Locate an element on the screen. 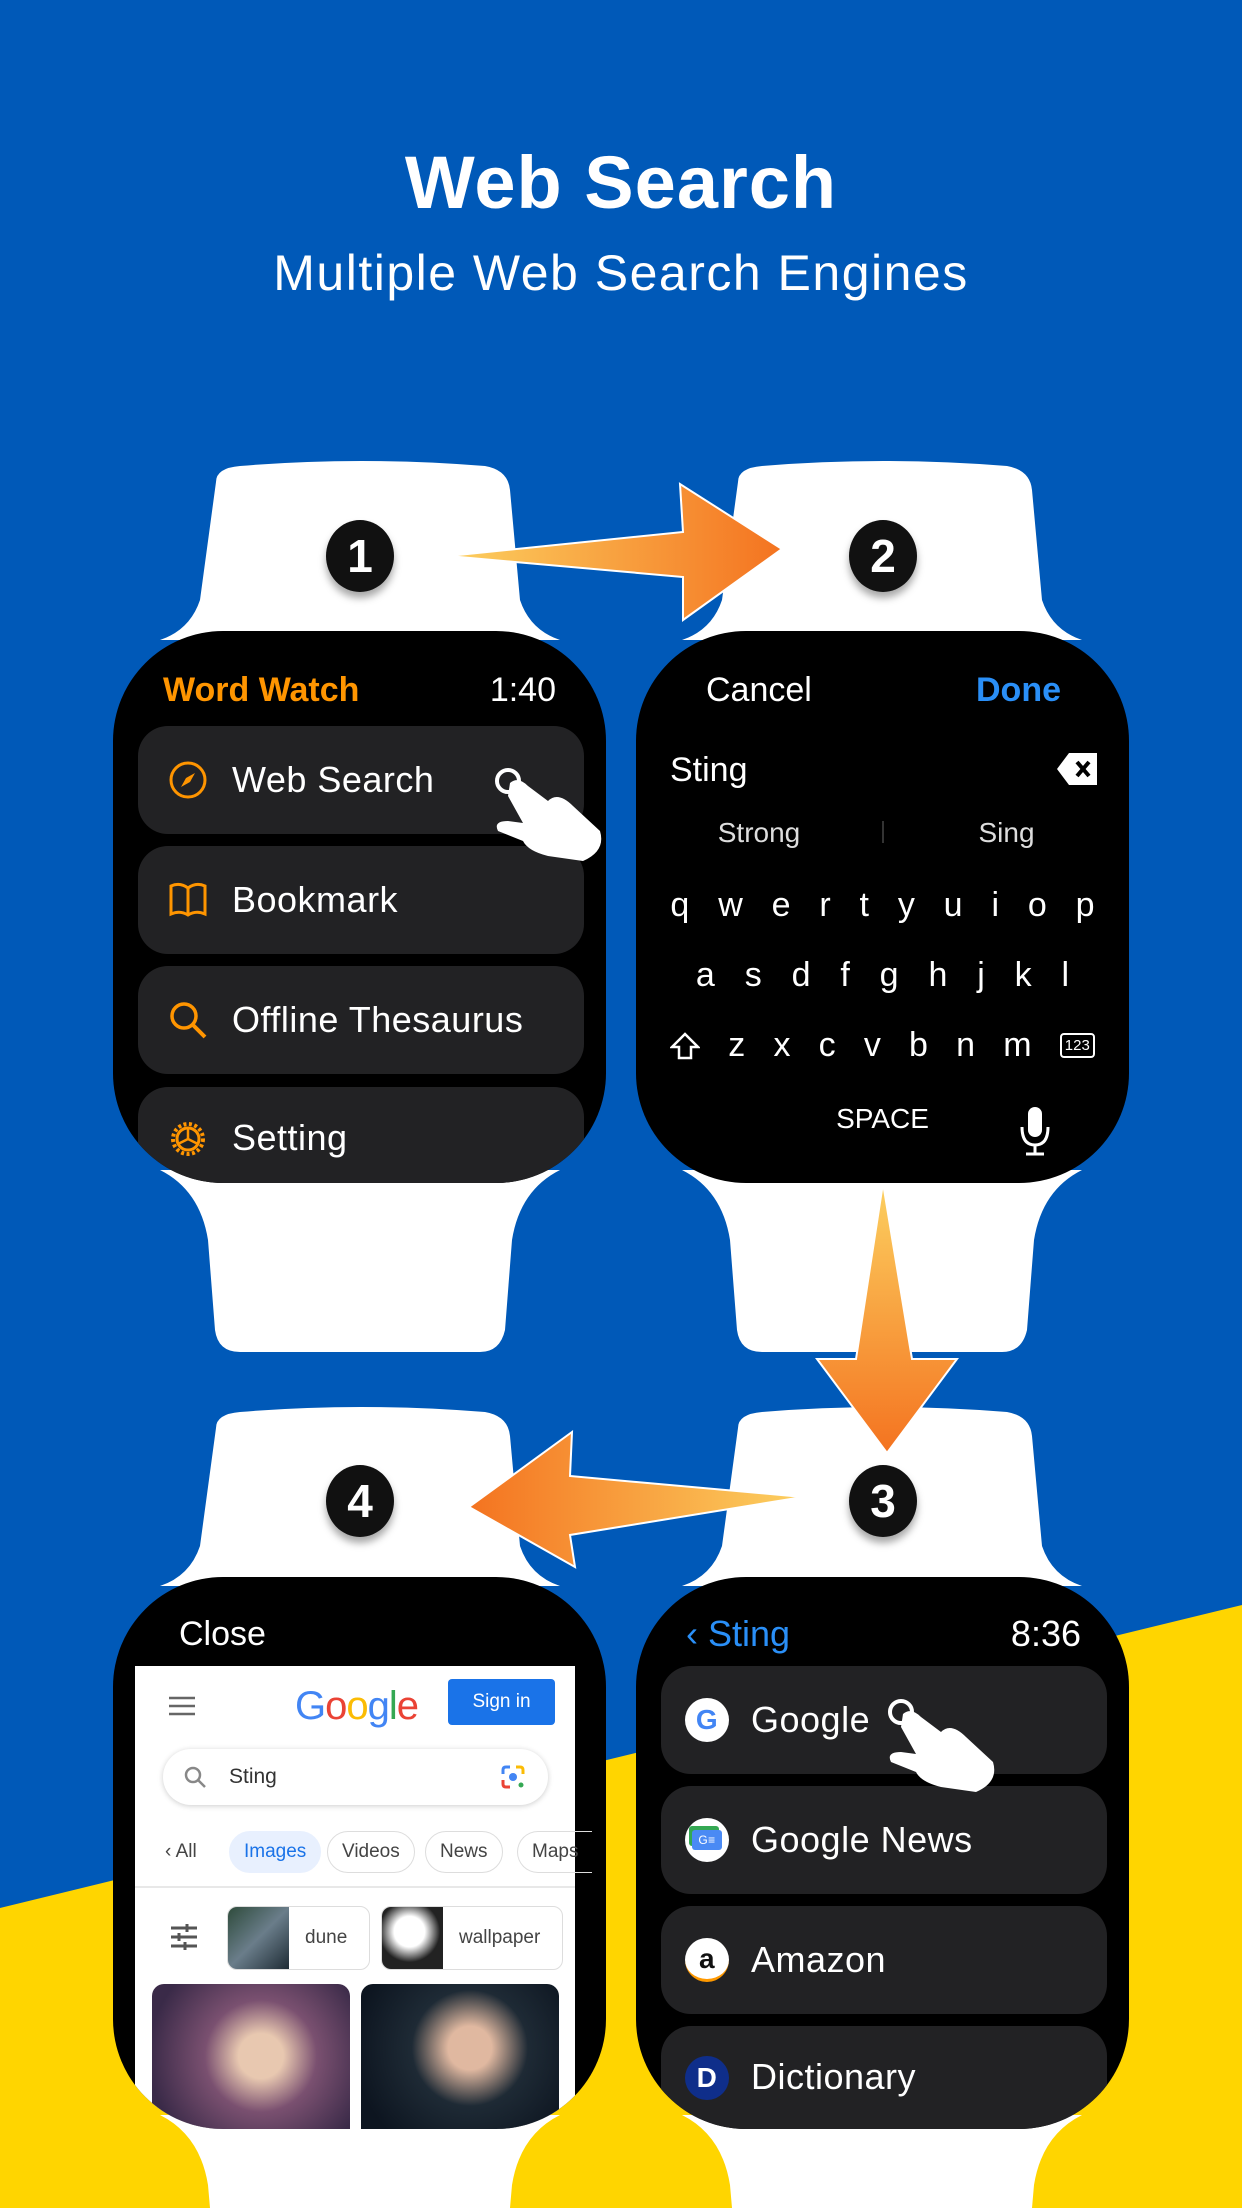  key-o: o is located at coordinates (1037, 905).